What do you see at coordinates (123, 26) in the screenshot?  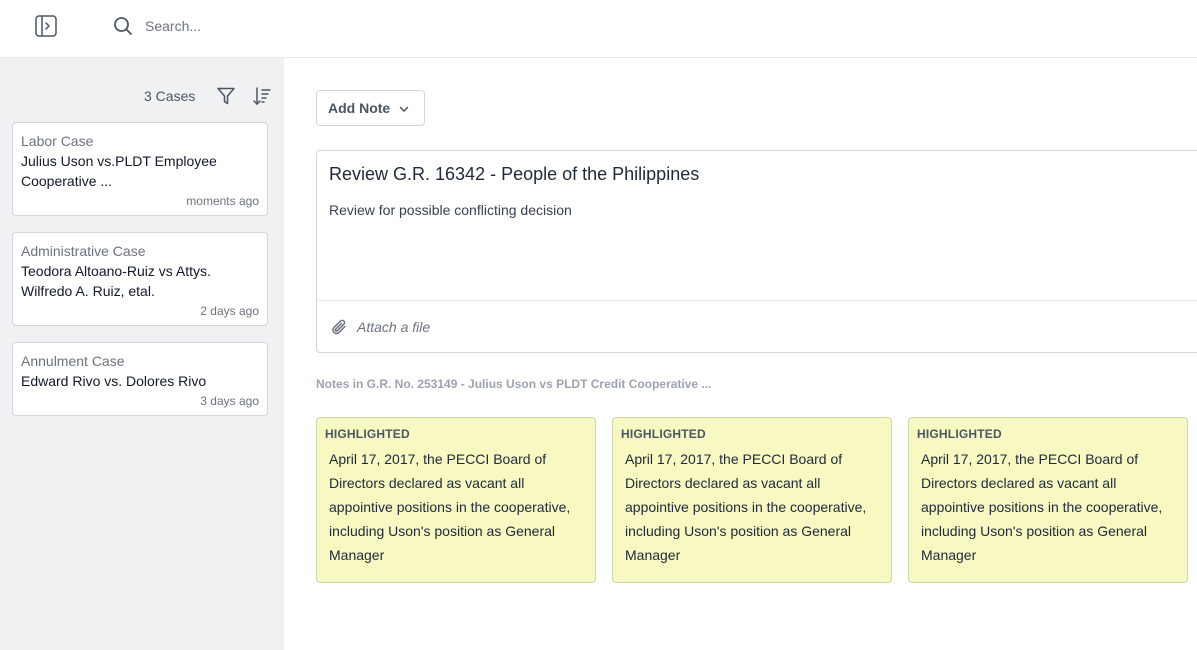 I see `search-icon` at bounding box center [123, 26].